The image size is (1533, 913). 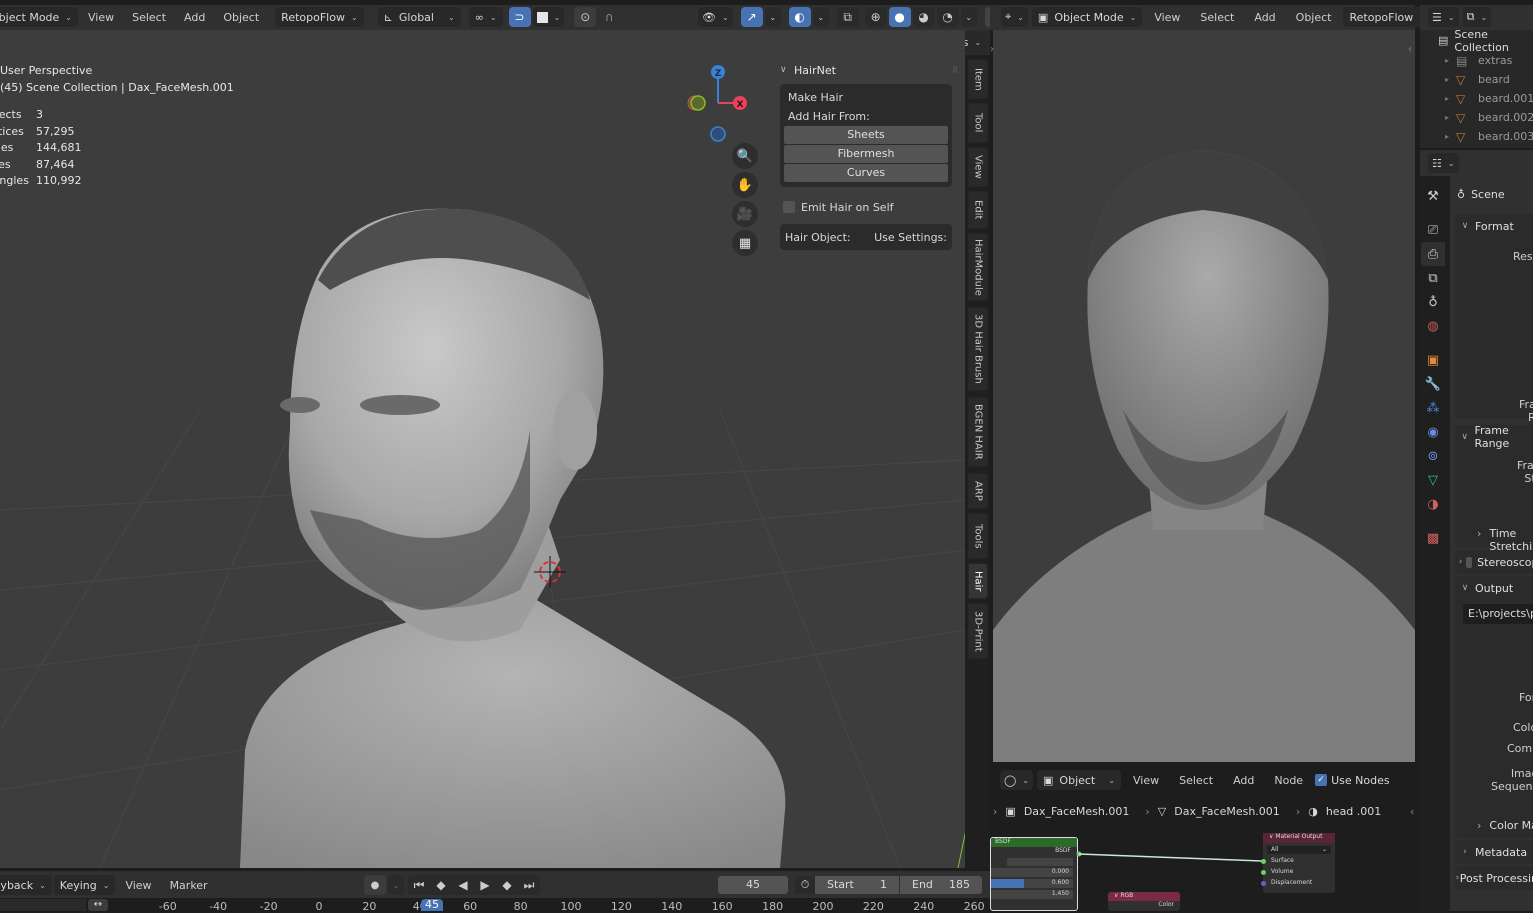 What do you see at coordinates (1485, 41) in the screenshot?
I see `outliner-root: ▤ Scene Collection` at bounding box center [1485, 41].